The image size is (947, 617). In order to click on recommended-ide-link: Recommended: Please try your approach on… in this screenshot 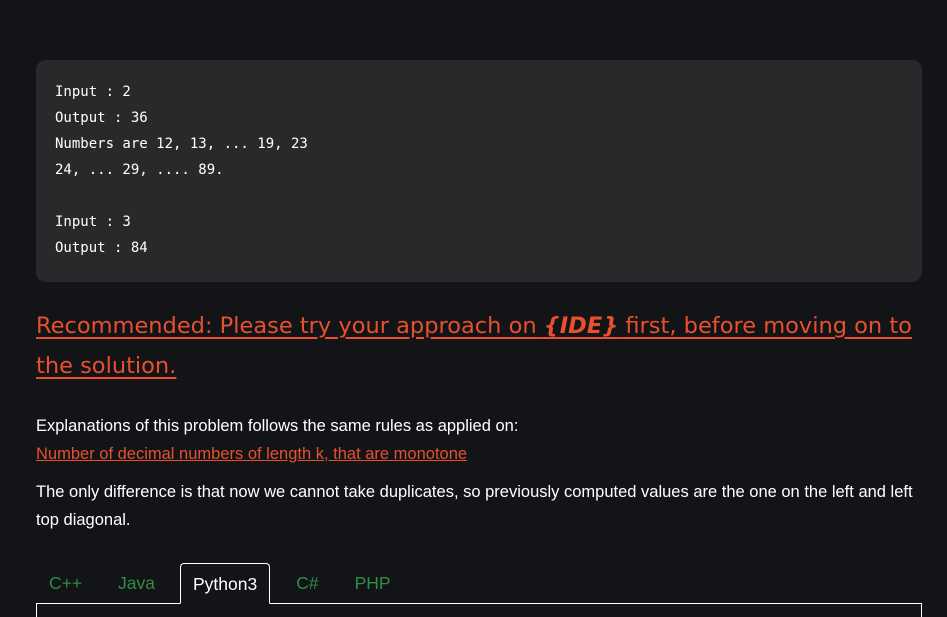, I will do `click(481, 346)`.